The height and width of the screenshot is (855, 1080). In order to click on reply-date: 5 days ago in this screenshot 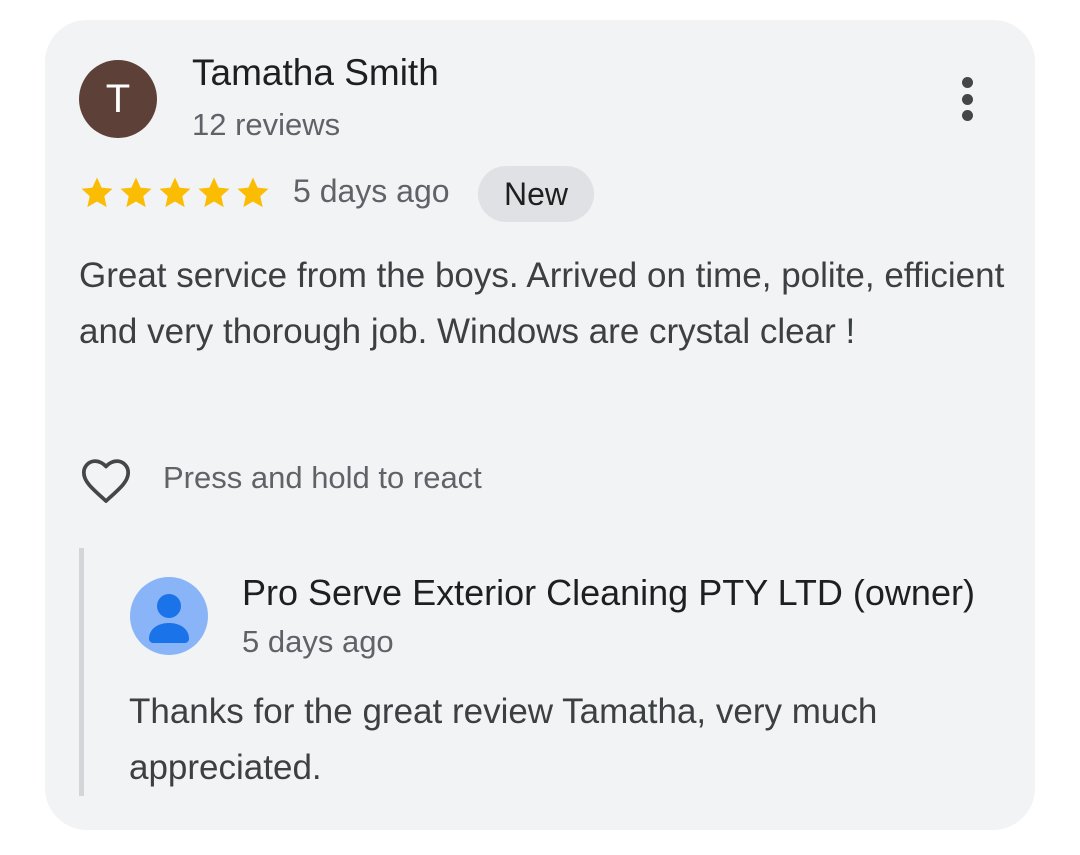, I will do `click(318, 641)`.